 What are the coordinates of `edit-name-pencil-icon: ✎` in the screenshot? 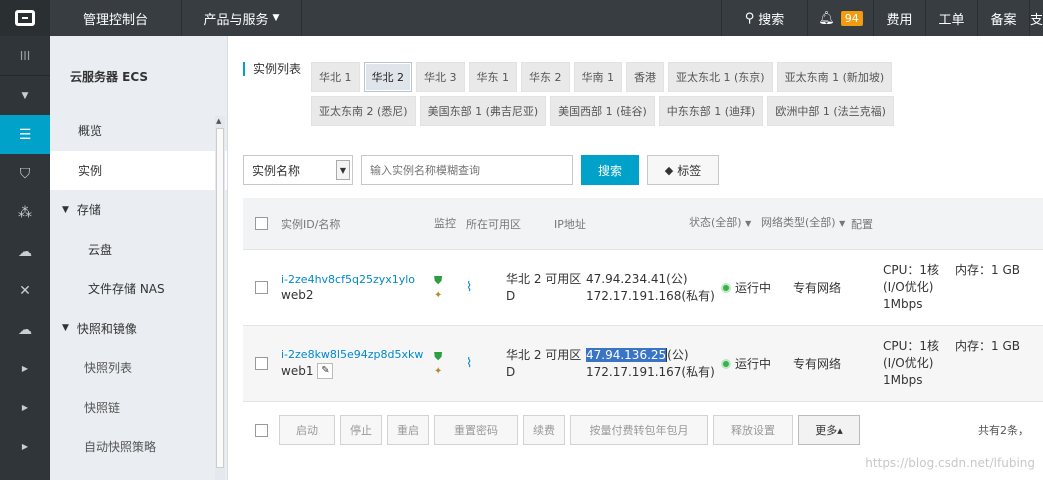 It's located at (325, 371).